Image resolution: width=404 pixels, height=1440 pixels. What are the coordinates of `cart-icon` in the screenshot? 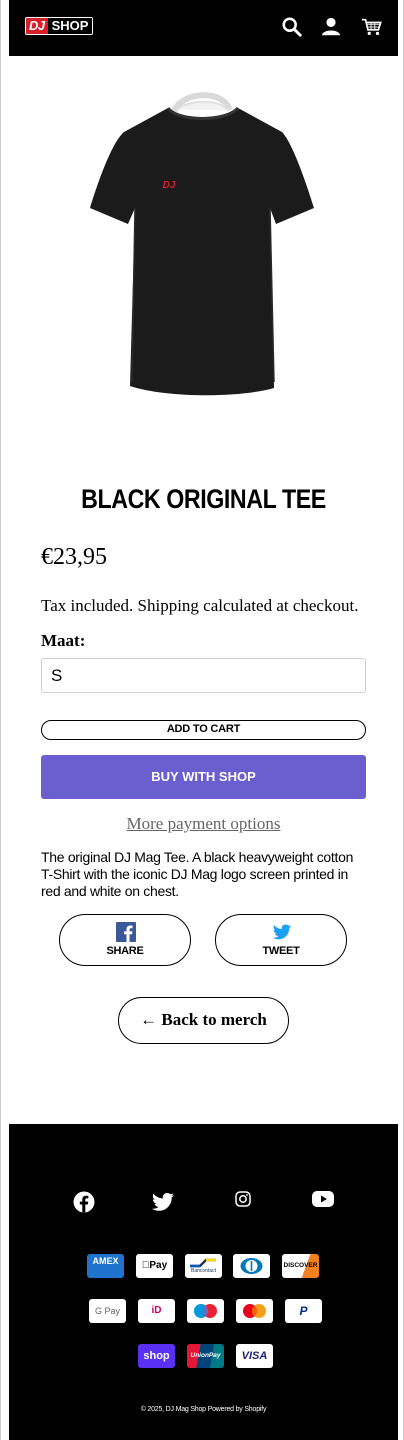 It's located at (372, 27).